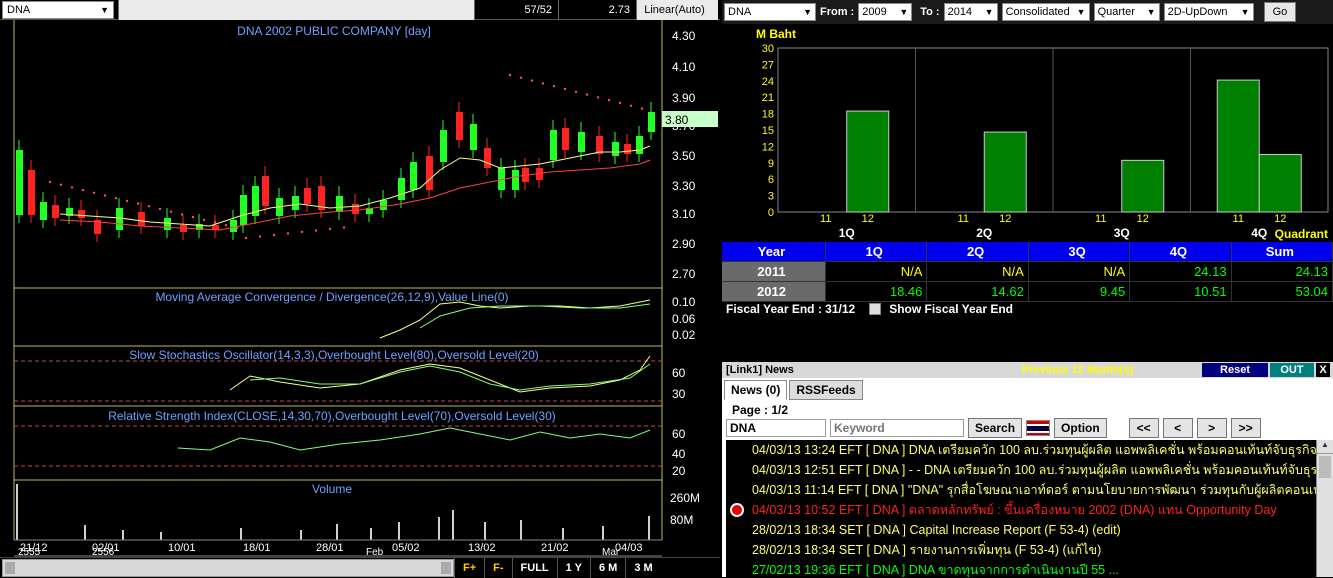 This screenshot has height=578, width=1333. I want to click on header-q2: 2Q, so click(978, 252).